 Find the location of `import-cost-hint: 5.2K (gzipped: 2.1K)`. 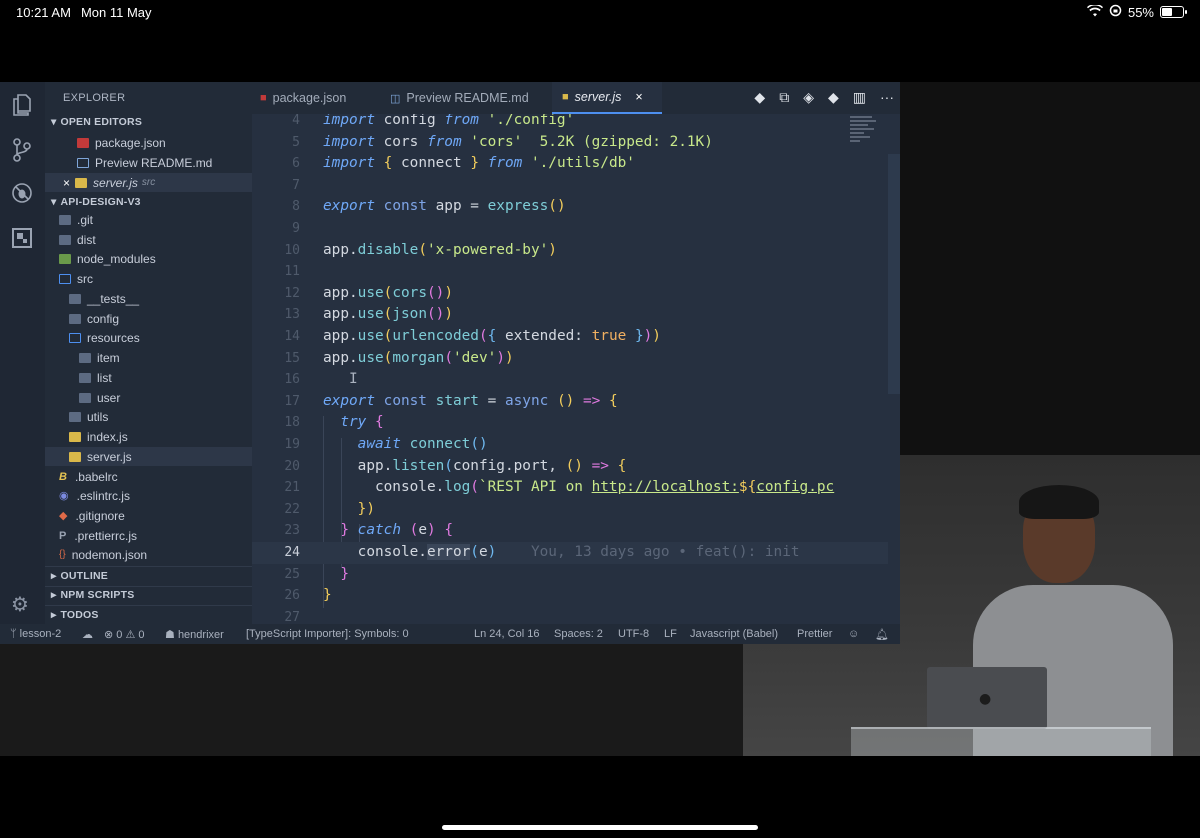

import-cost-hint: 5.2K (gzipped: 2.1K) is located at coordinates (626, 141).